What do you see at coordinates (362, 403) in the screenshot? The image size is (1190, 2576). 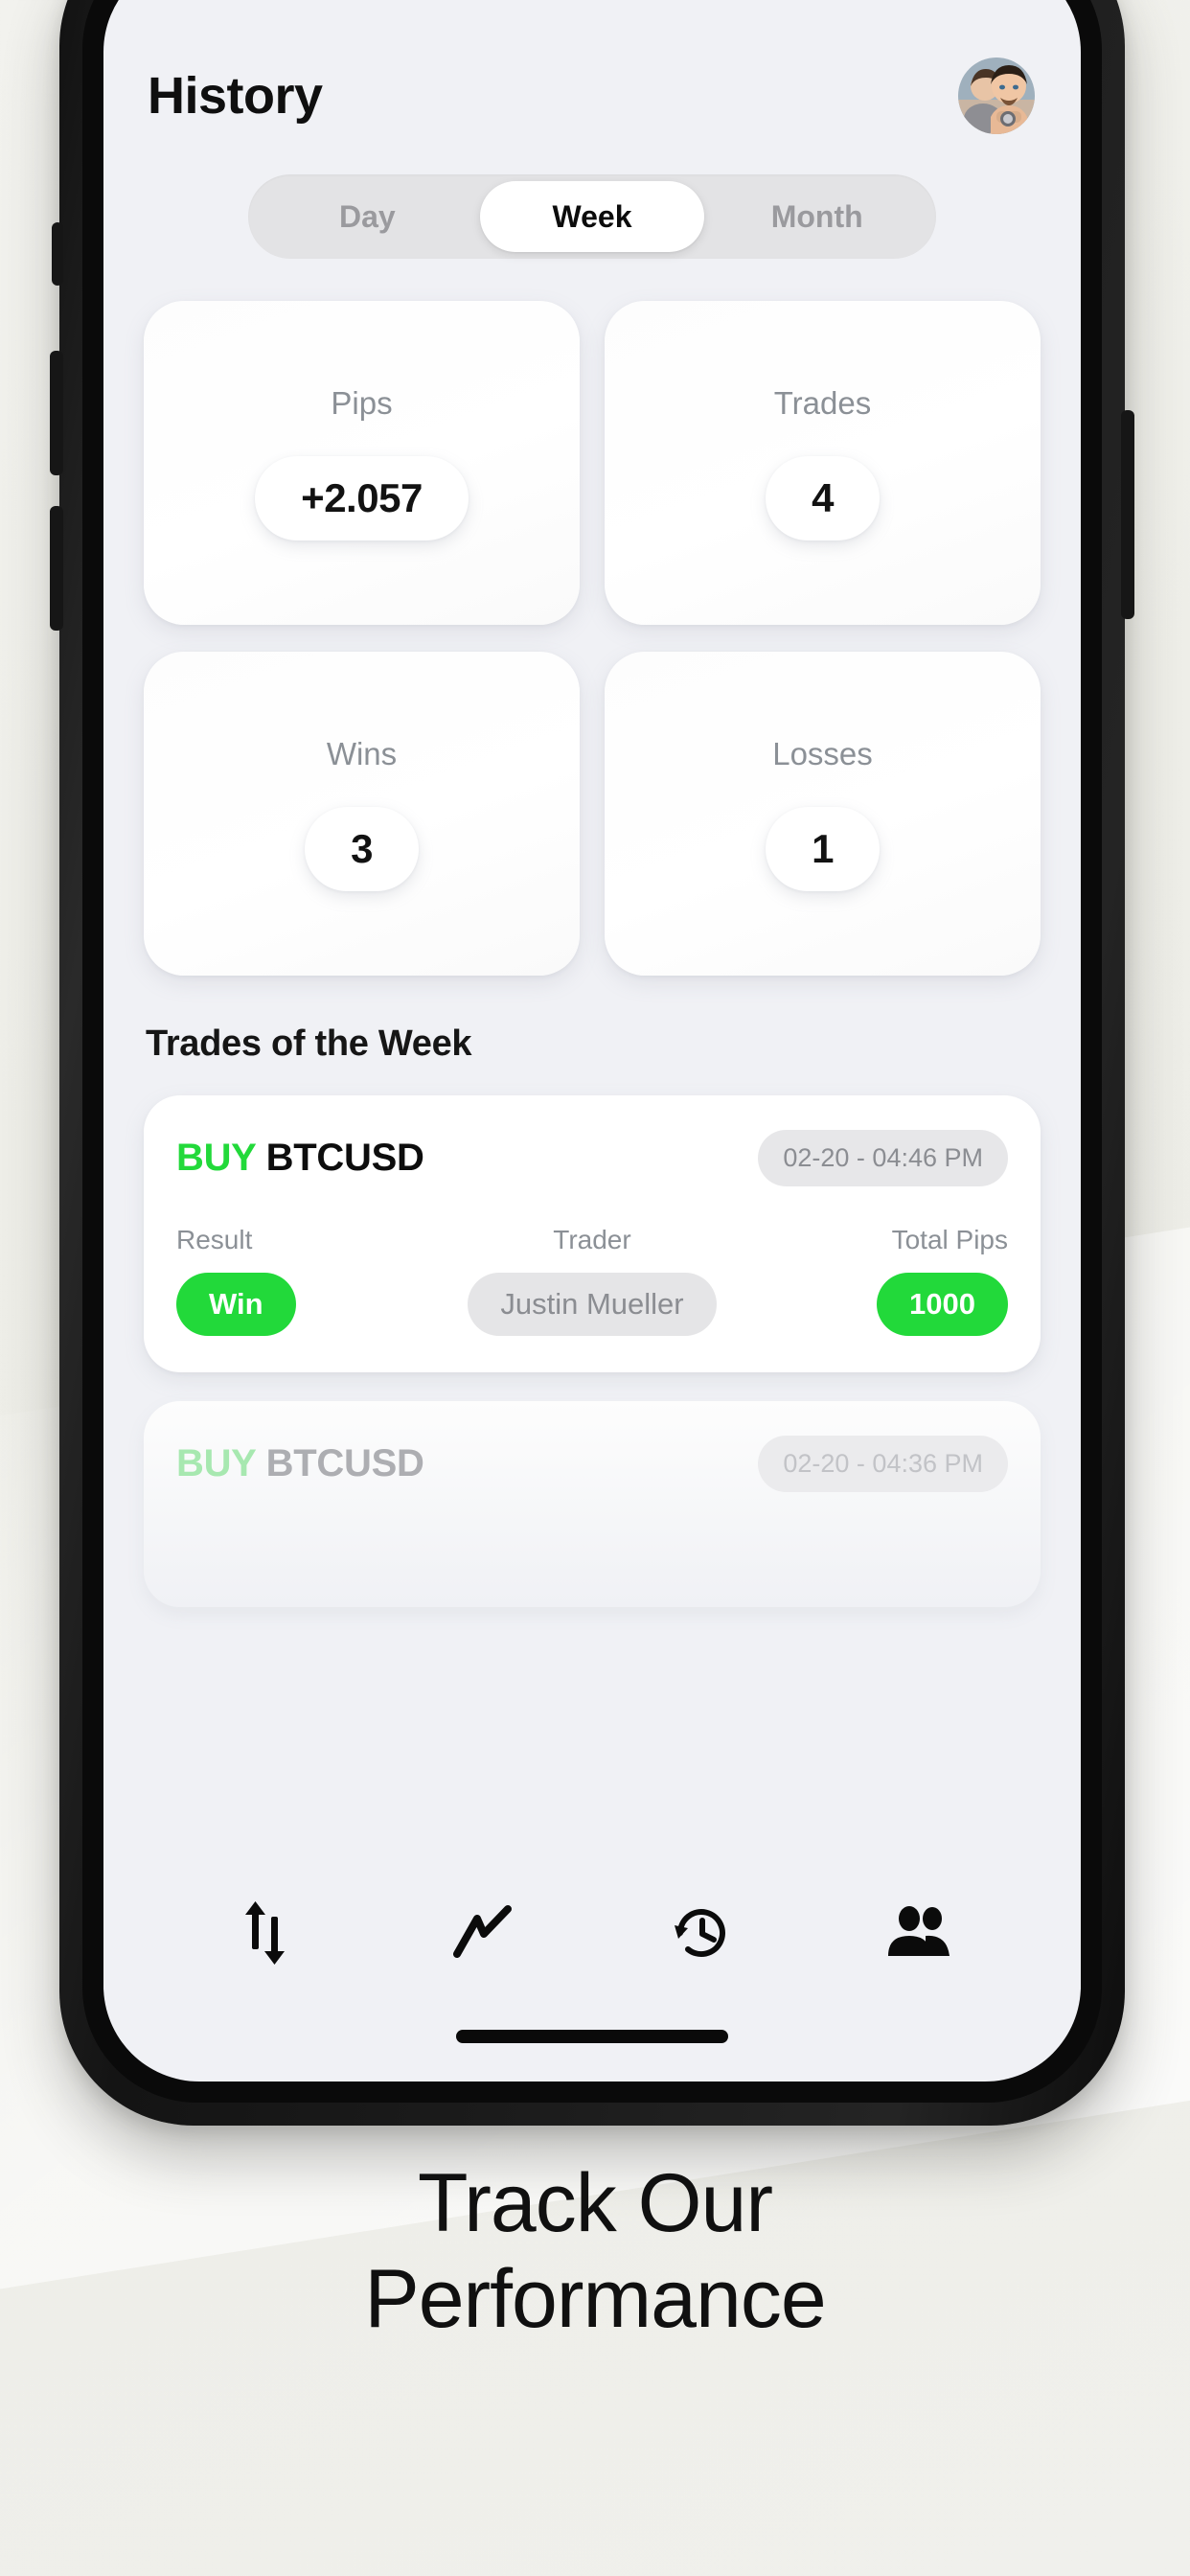 I see `stat-label-pips: Pips` at bounding box center [362, 403].